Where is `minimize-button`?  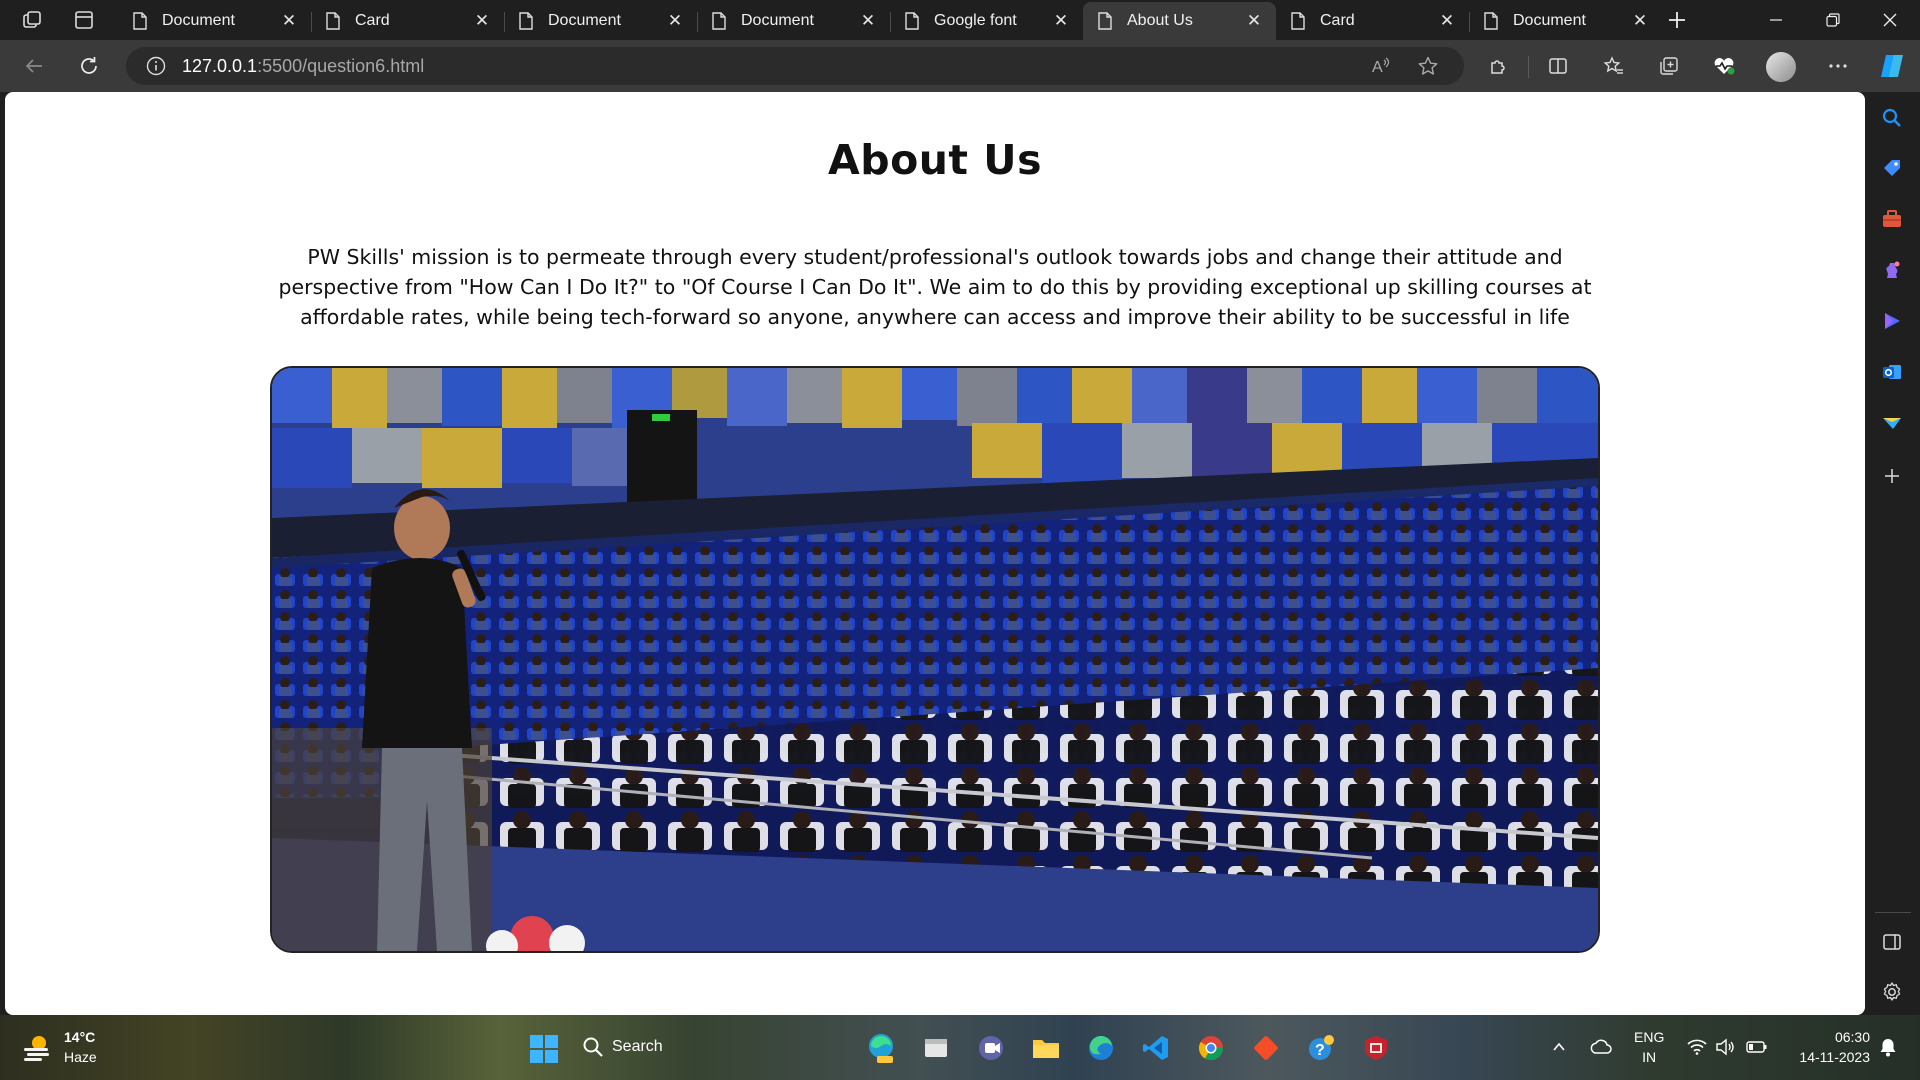 minimize-button is located at coordinates (1776, 20).